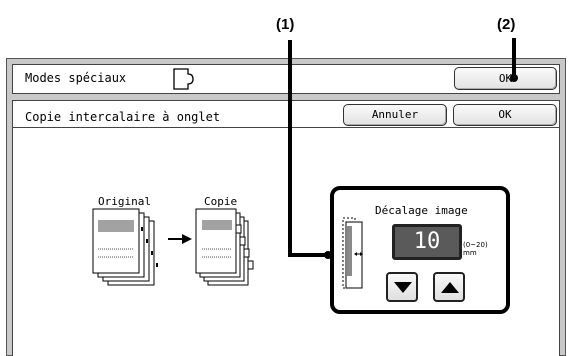 The height and width of the screenshot is (356, 568). What do you see at coordinates (180, 239) in the screenshot?
I see `arrow-right-icon` at bounding box center [180, 239].